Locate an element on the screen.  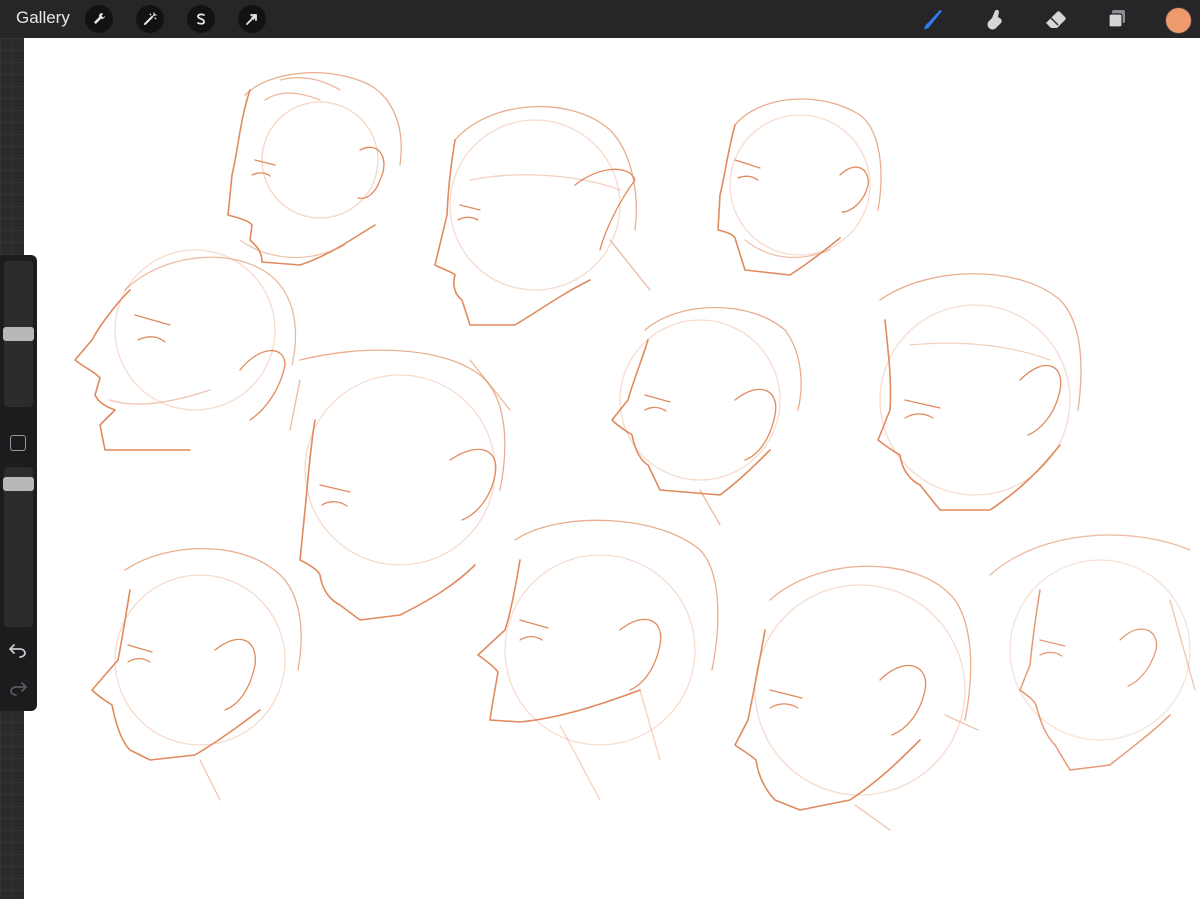
gallery-button: Gallery is located at coordinates (43, 18).